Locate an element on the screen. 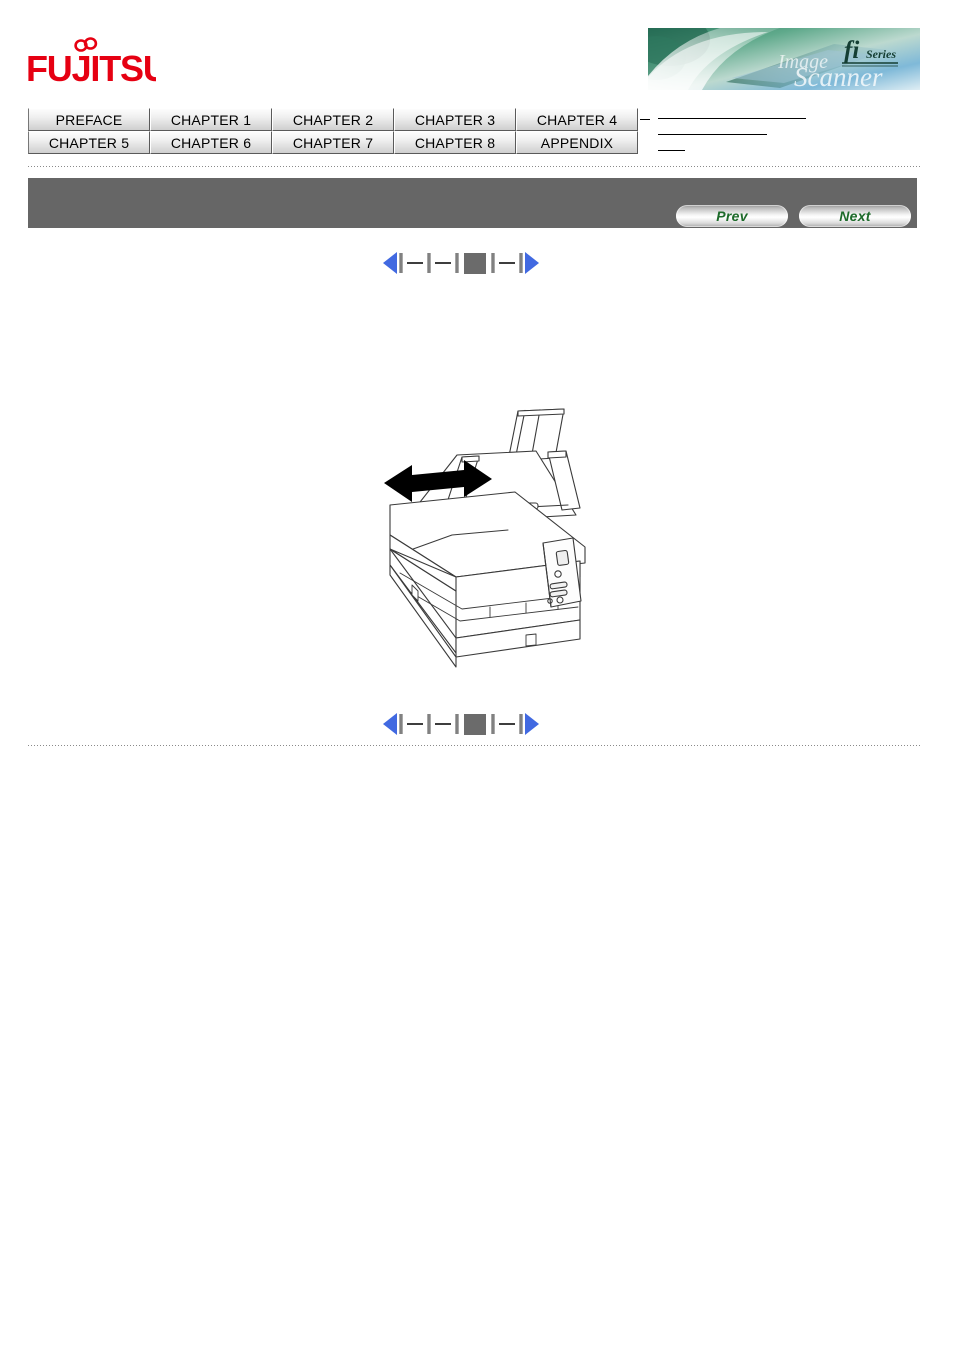 The width and height of the screenshot is (954, 1351). scanner-illustration is located at coordinates (480, 535).